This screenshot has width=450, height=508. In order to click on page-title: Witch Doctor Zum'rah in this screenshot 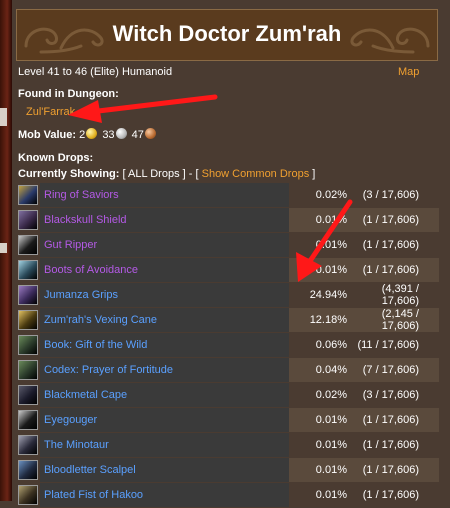, I will do `click(227, 33)`.